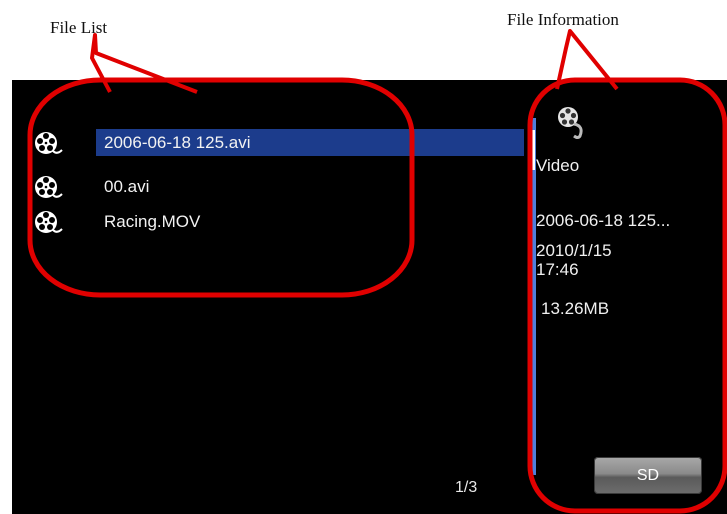  Describe the element at coordinates (152, 221) in the screenshot. I see `file-name: Racing.MOV` at that location.